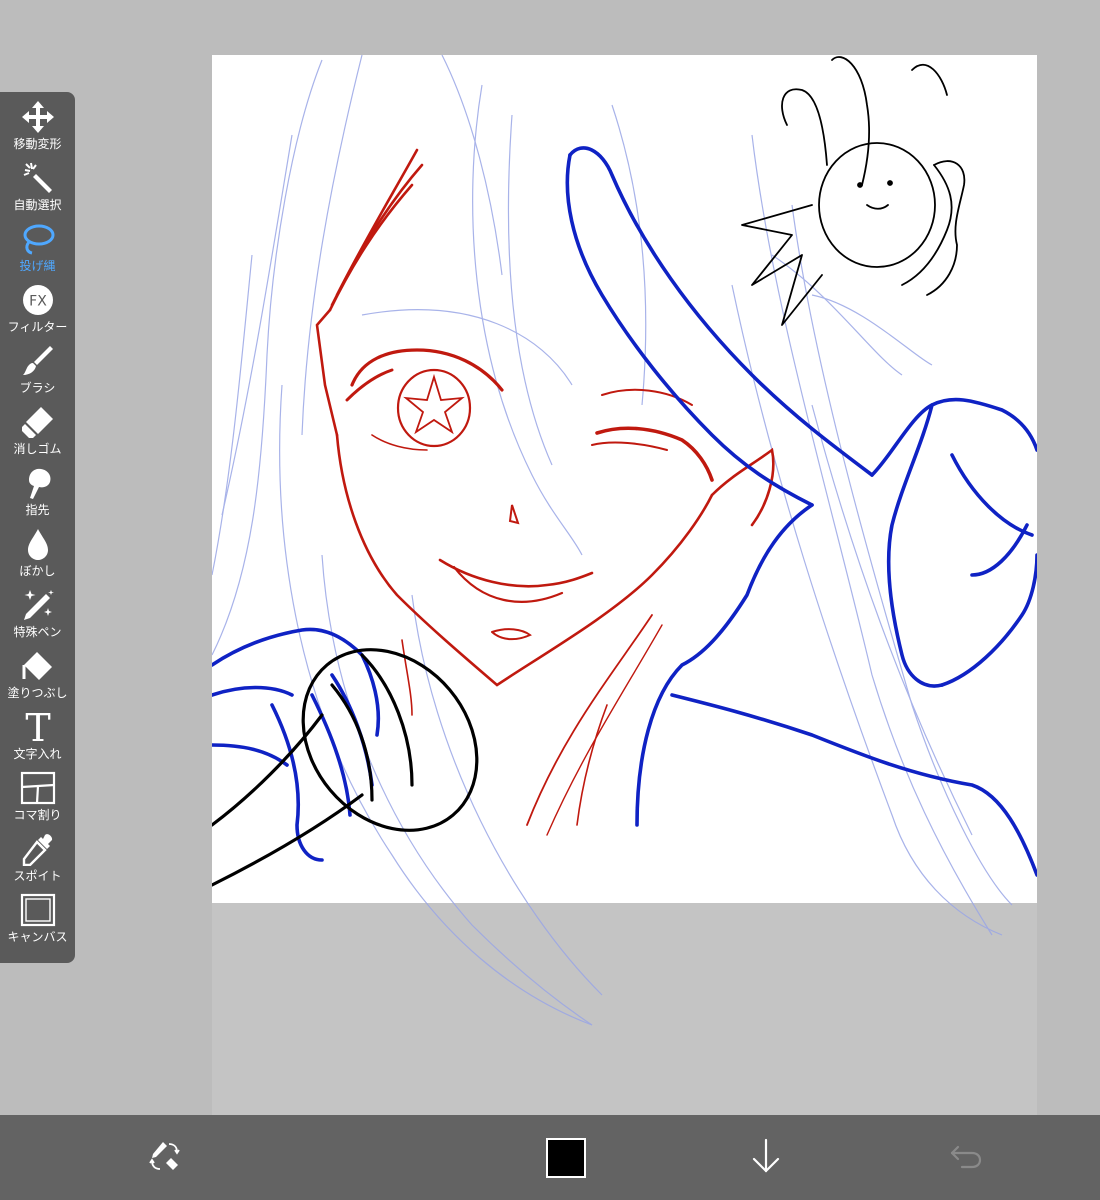 The height and width of the screenshot is (1200, 1100). Describe the element at coordinates (37, 266) in the screenshot. I see `tool-label: 投げ縄` at that location.